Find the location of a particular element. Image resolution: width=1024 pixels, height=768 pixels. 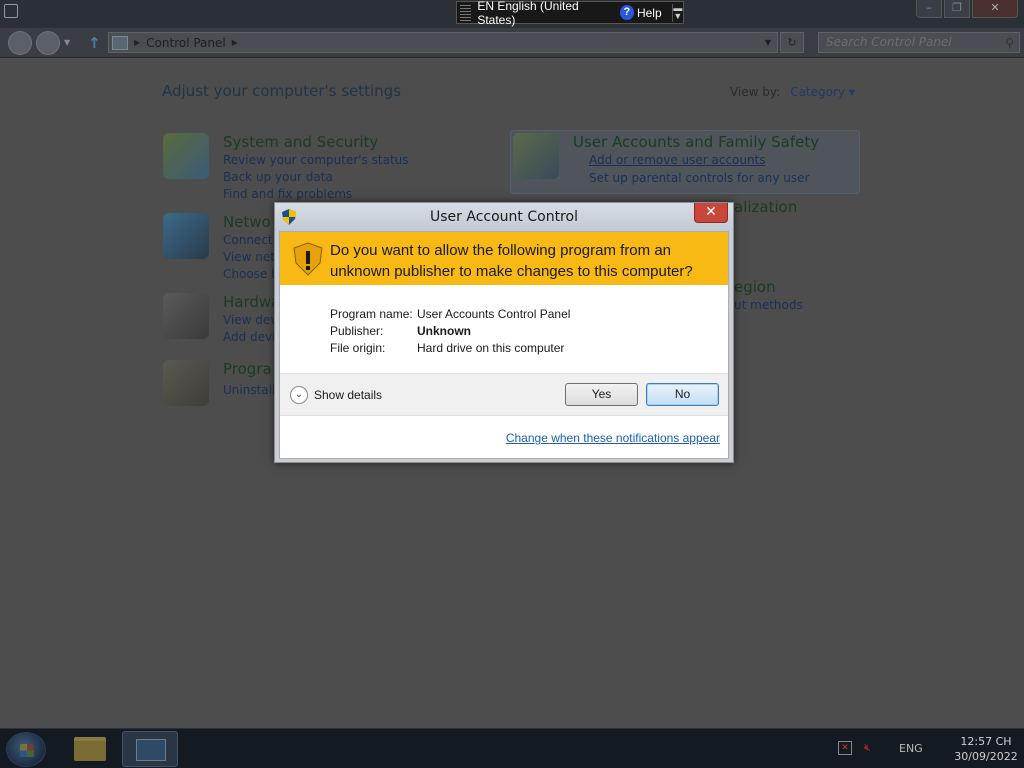

taskbar-control-panel is located at coordinates (150, 749).